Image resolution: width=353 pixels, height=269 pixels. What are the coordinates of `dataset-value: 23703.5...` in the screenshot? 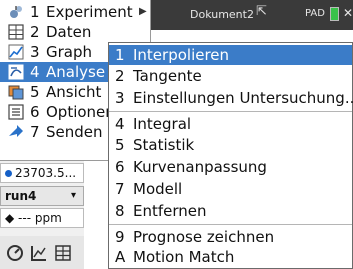 It's located at (46, 173).